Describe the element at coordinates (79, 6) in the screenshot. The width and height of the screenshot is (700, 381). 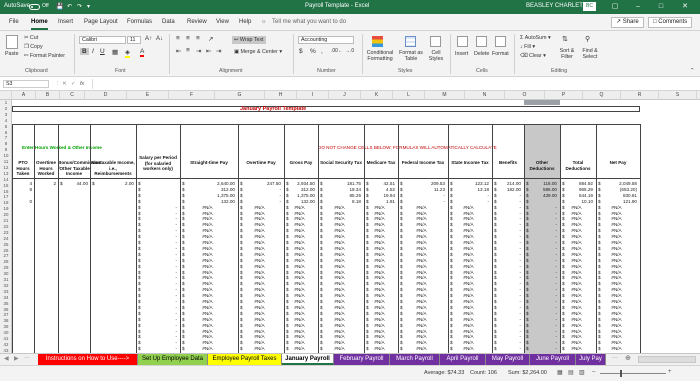
I see `redo-icon: ↷` at that location.